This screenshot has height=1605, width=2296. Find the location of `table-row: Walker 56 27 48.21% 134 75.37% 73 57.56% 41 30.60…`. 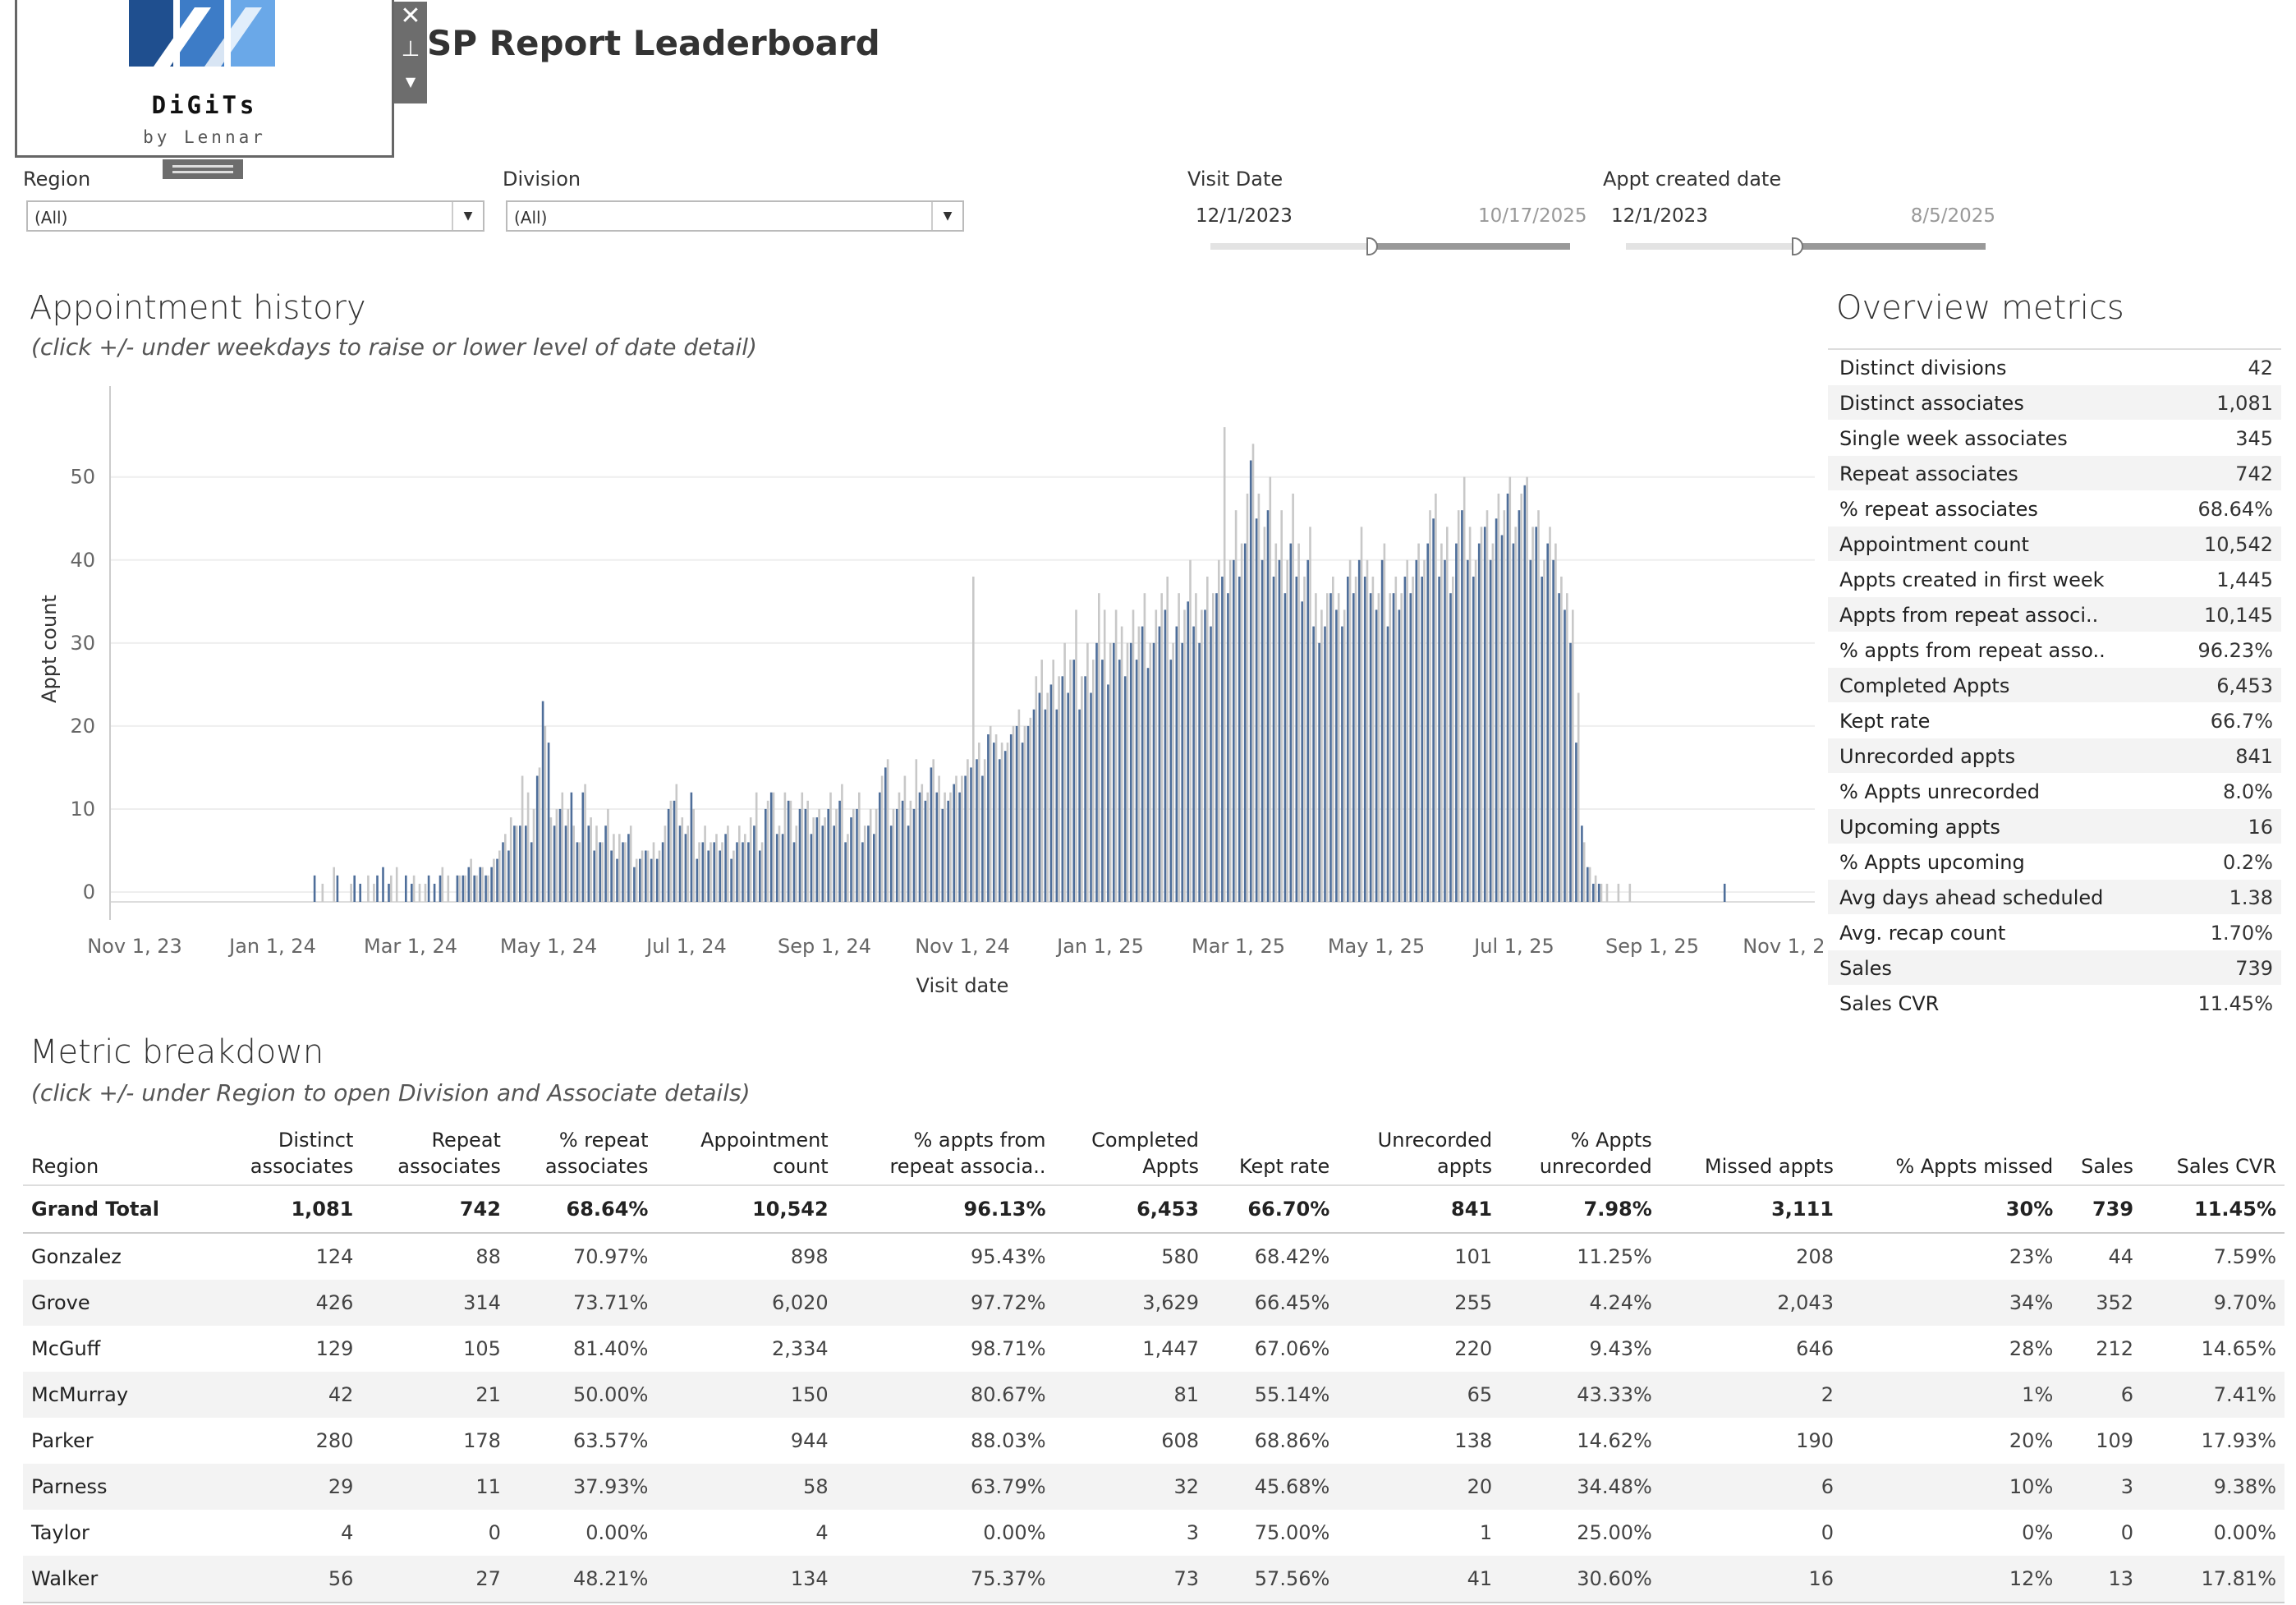

table-row: Walker 56 27 48.21% 134 75.37% 73 57.56% 41 30.60… is located at coordinates (1154, 1579).